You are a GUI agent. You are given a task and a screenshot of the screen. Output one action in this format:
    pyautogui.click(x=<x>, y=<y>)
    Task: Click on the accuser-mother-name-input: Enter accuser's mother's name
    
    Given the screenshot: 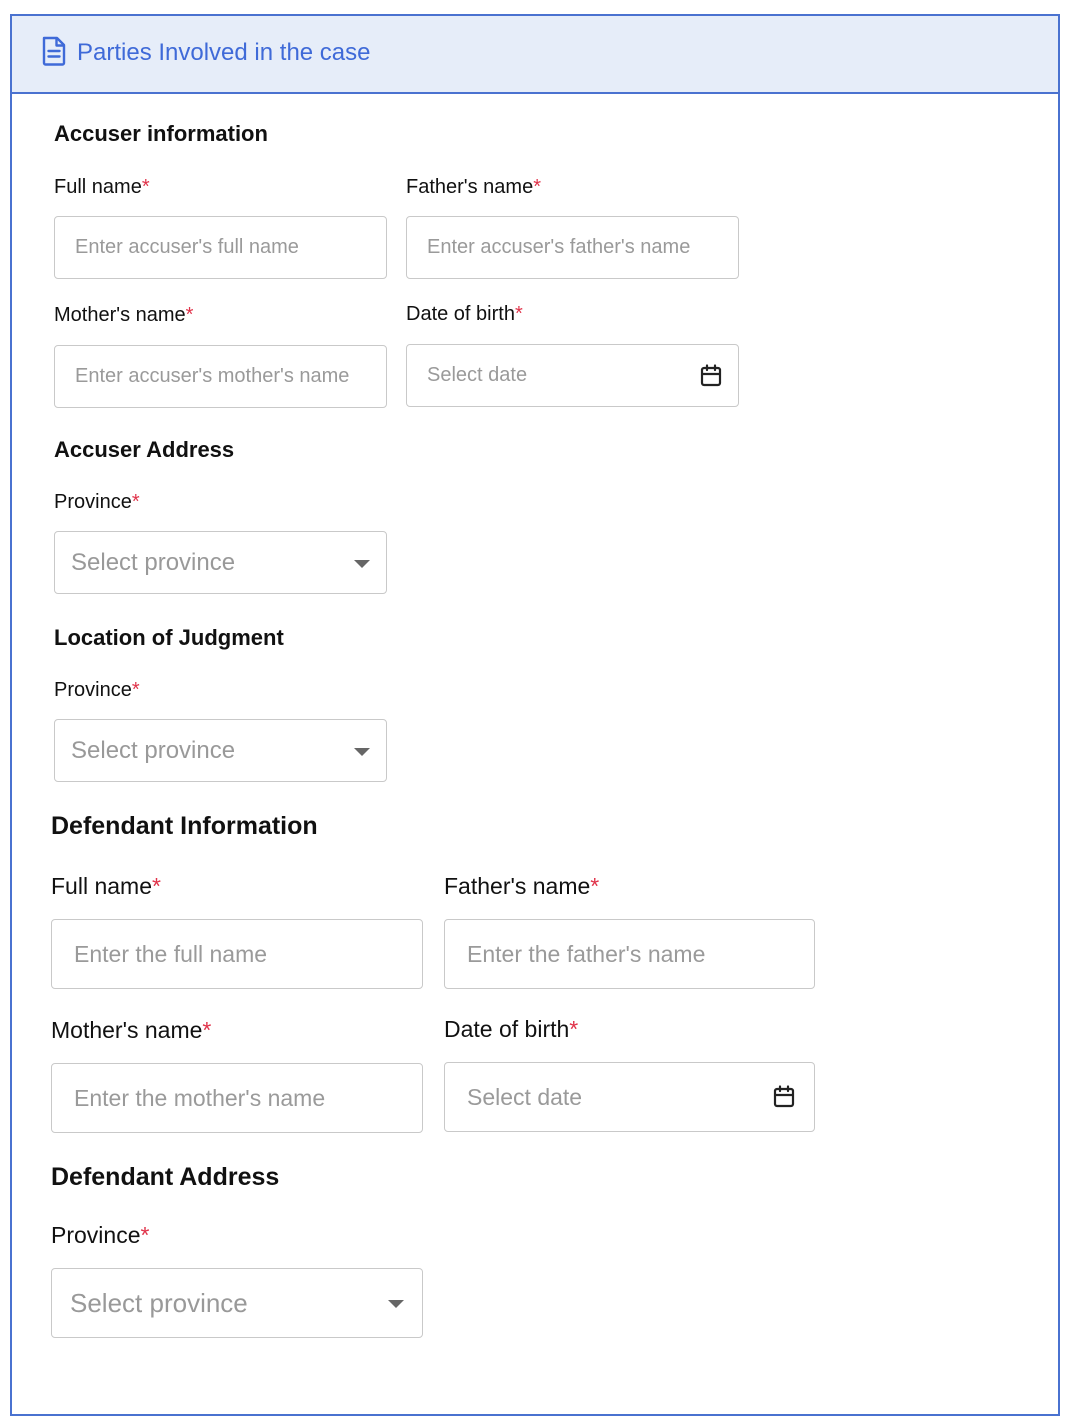 What is the action you would take?
    pyautogui.click(x=220, y=376)
    